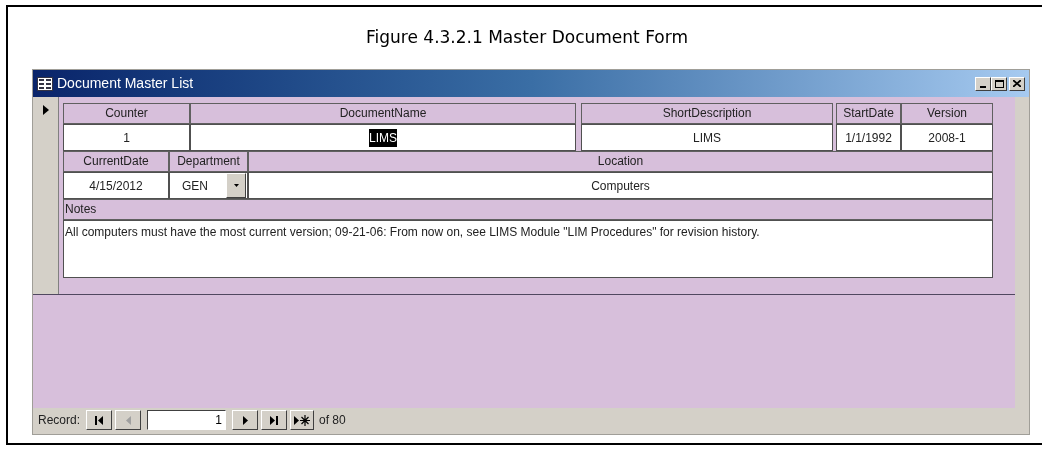  I want to click on field-label: Counter, so click(126, 113).